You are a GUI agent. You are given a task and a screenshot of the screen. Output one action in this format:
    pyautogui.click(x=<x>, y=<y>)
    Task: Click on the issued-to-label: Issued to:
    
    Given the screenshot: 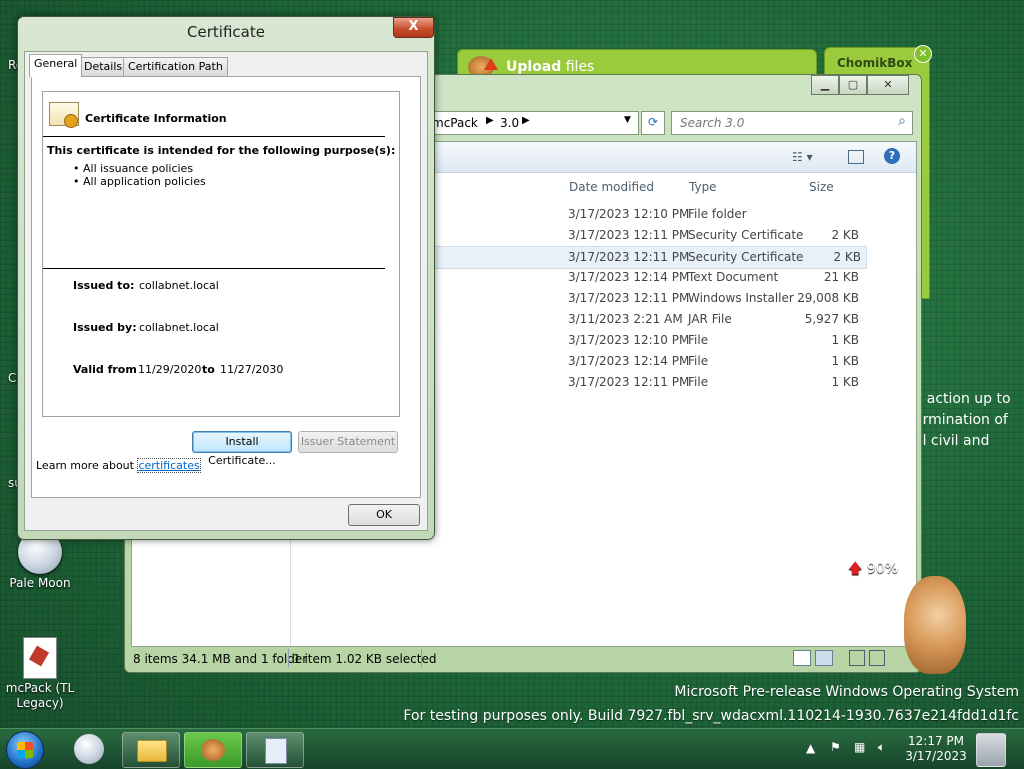 What is the action you would take?
    pyautogui.click(x=104, y=285)
    